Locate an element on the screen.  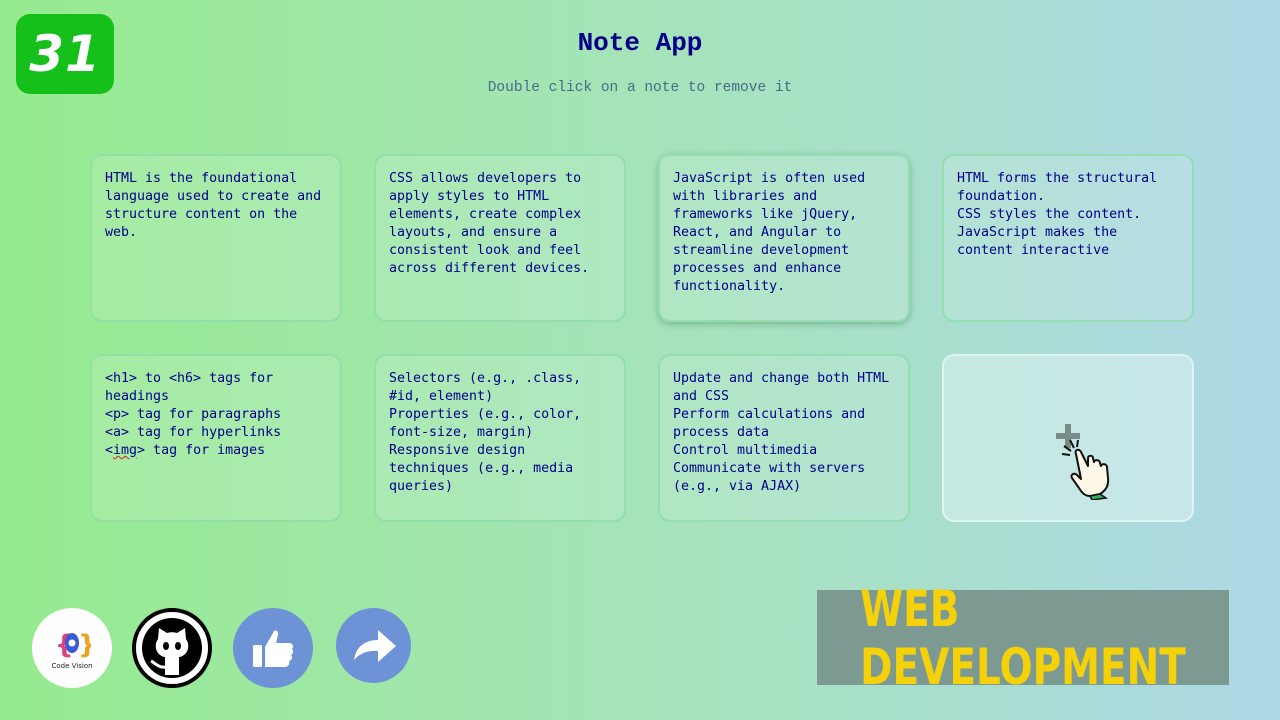
thumbs-up-icon is located at coordinates (273, 648).